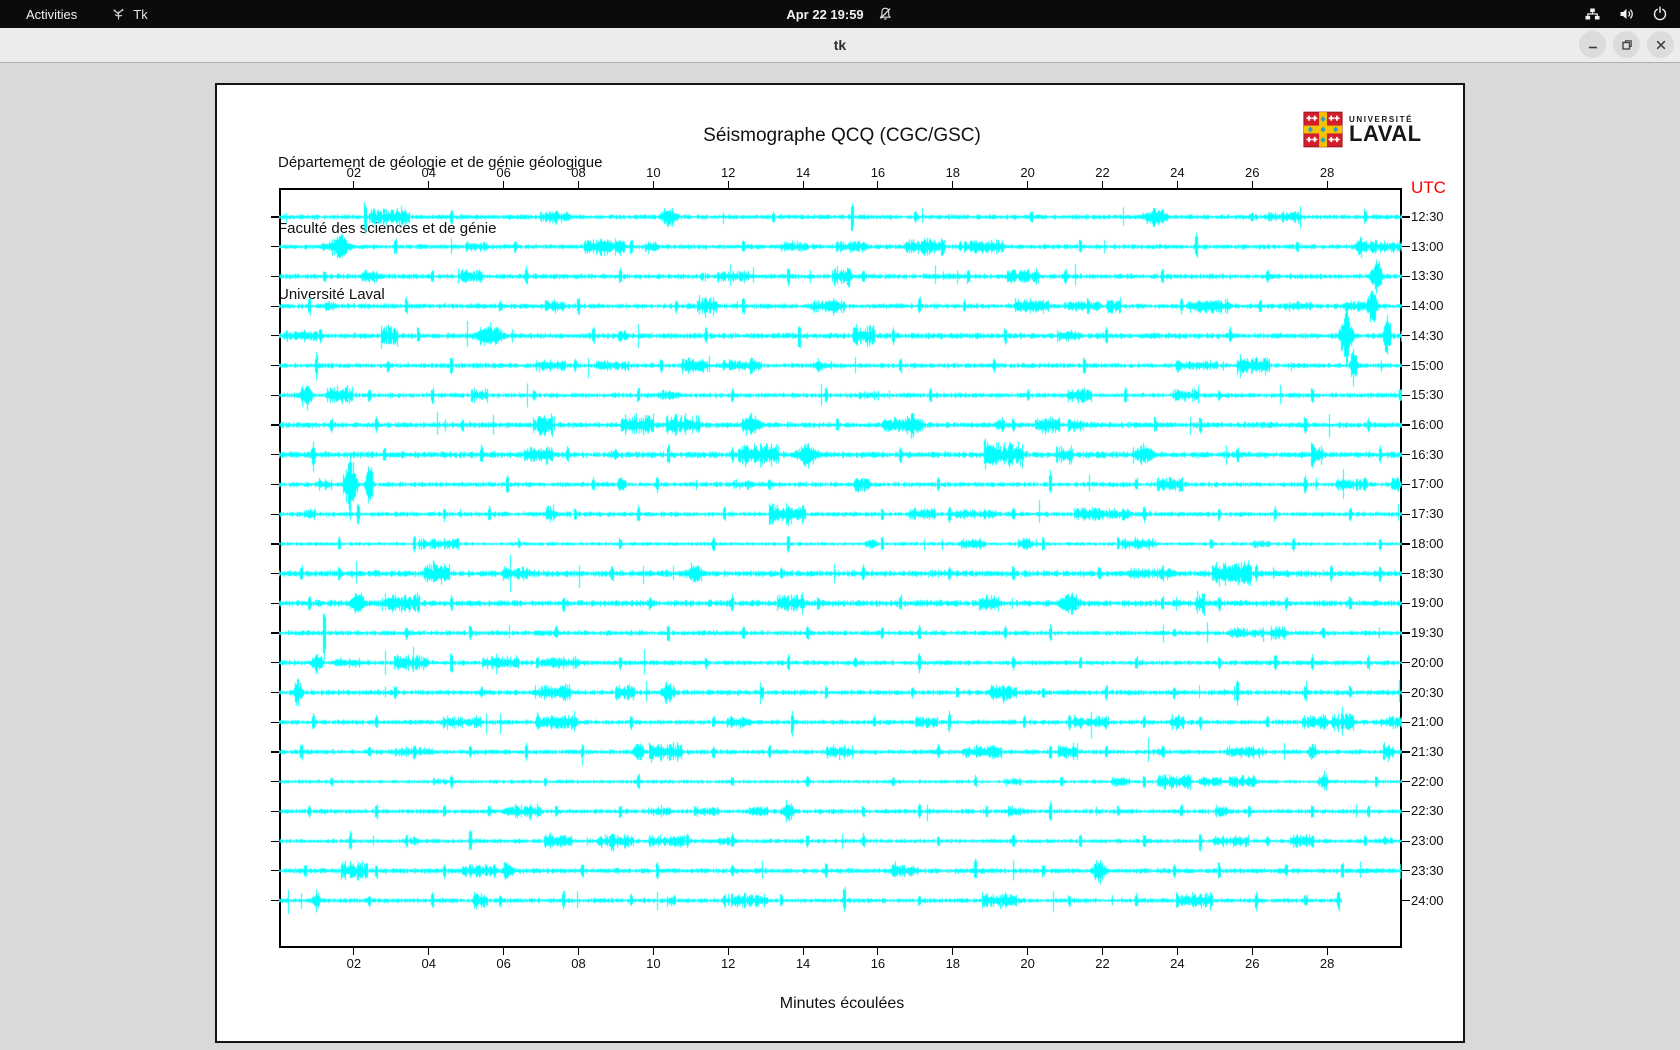 This screenshot has width=1680, height=1050. What do you see at coordinates (1427, 841) in the screenshot?
I see `right-axis-time-label: 23:00` at bounding box center [1427, 841].